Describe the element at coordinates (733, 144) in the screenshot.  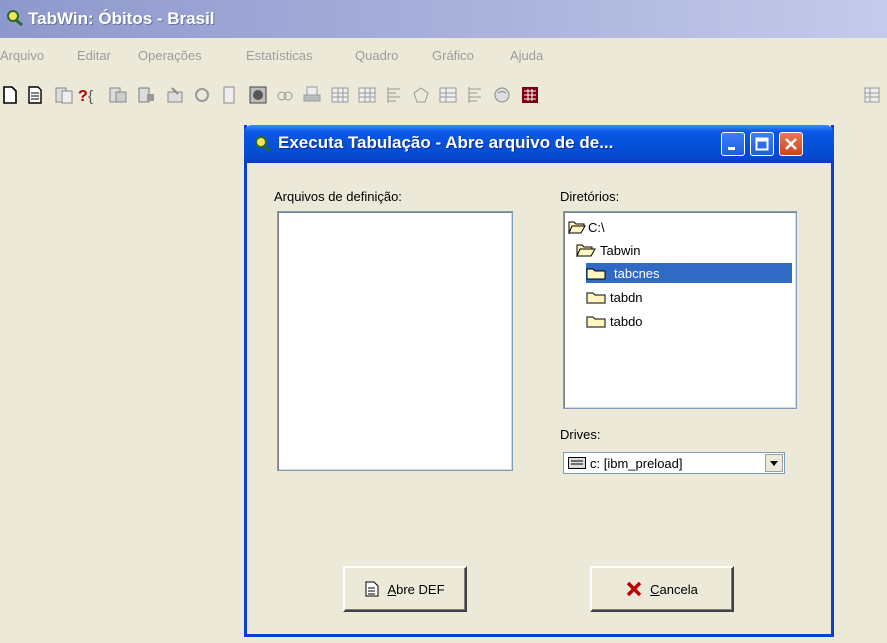
I see `minimize-button` at that location.